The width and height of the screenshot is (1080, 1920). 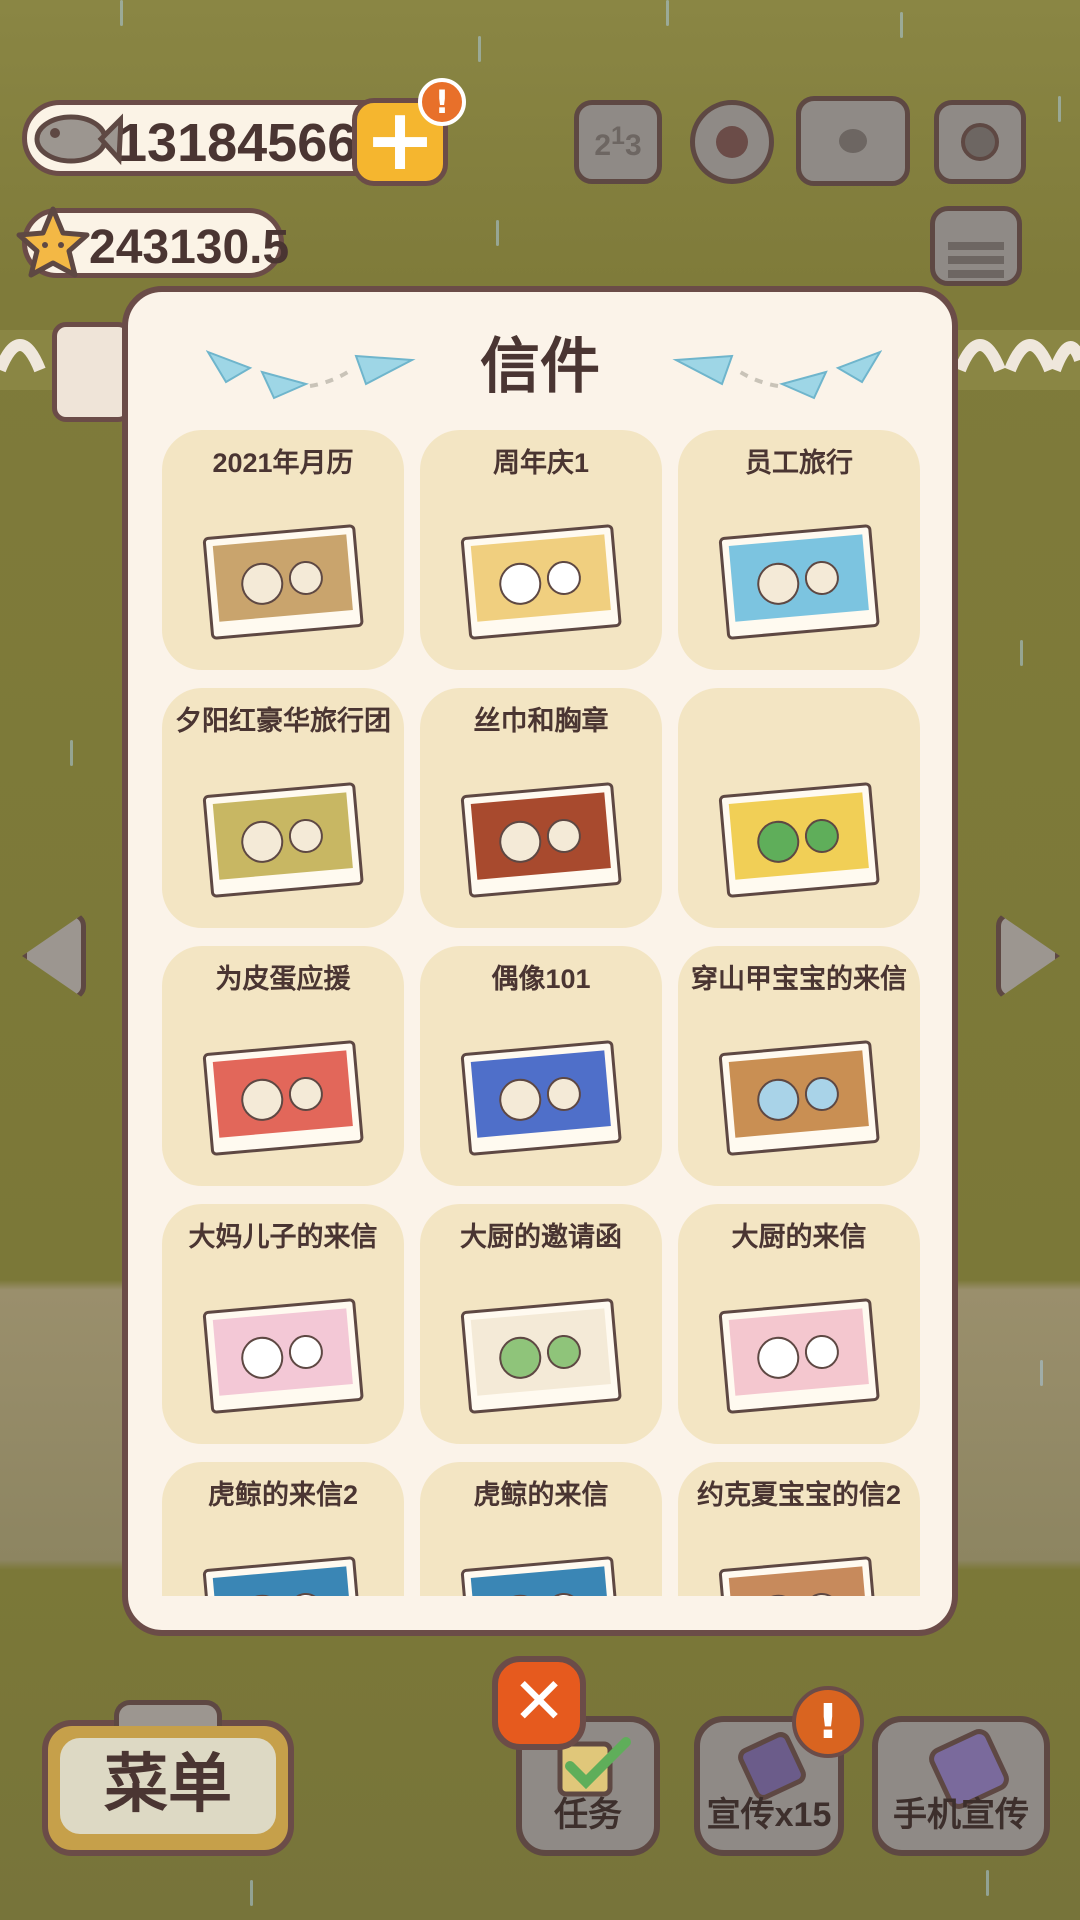 I want to click on letter-card-title: 2021年月历, so click(x=283, y=463).